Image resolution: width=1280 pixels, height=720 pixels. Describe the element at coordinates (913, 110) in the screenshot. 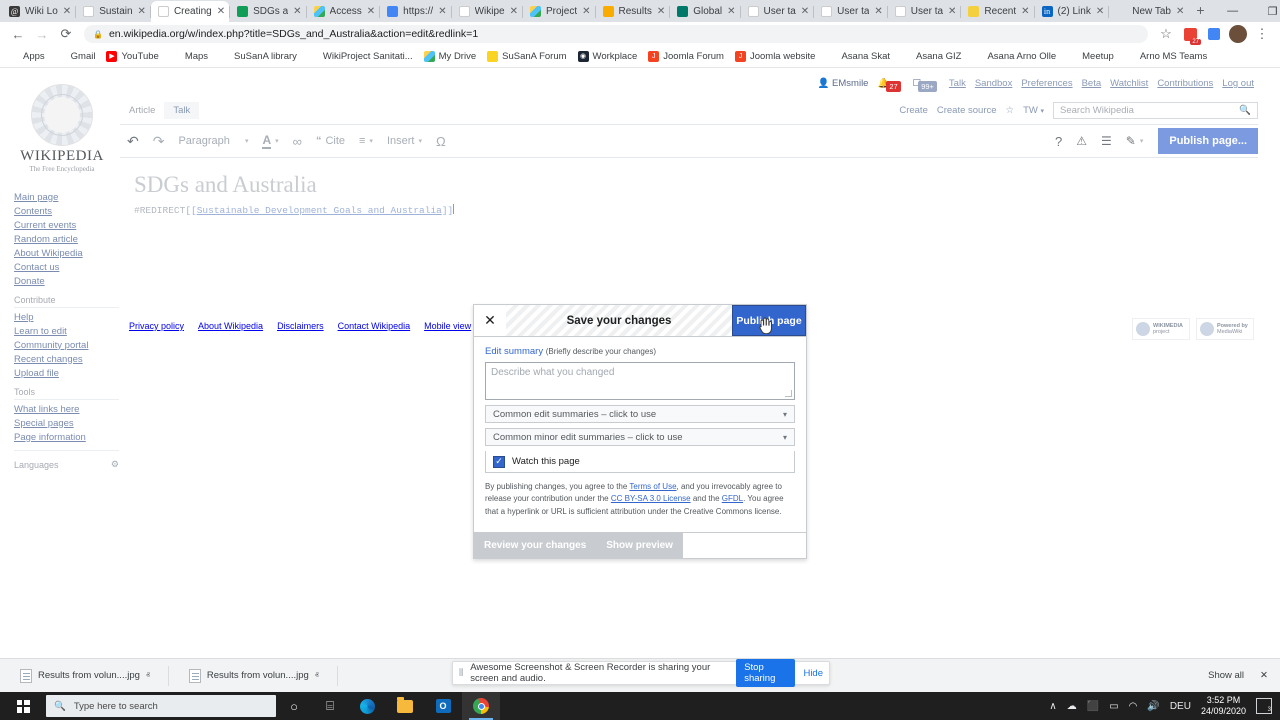

I see `action-tab-create: Create` at that location.